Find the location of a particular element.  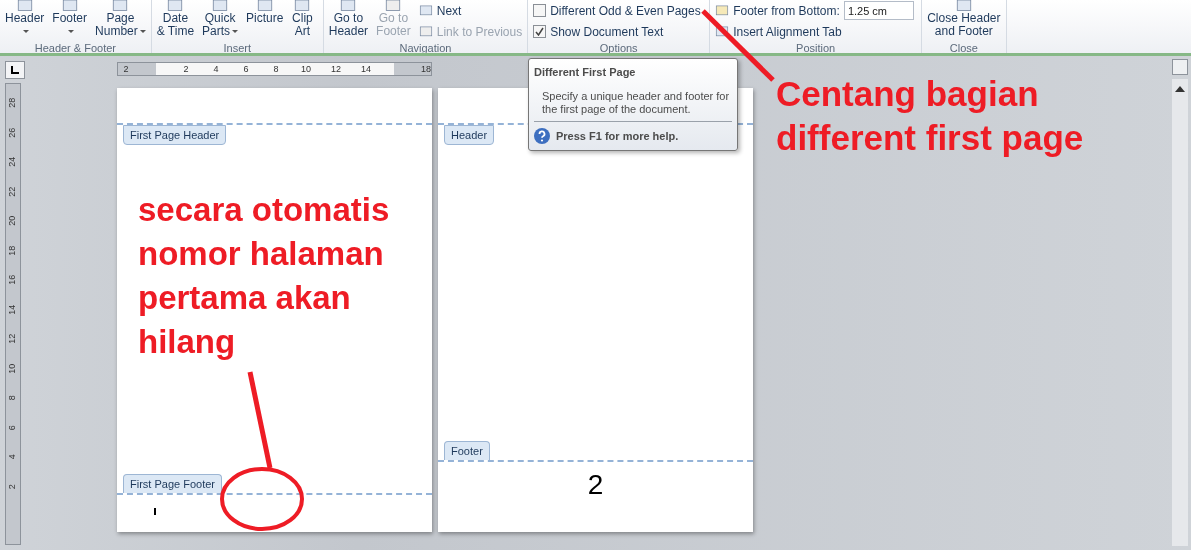

checkbox: Show Document Text is located at coordinates (617, 31).